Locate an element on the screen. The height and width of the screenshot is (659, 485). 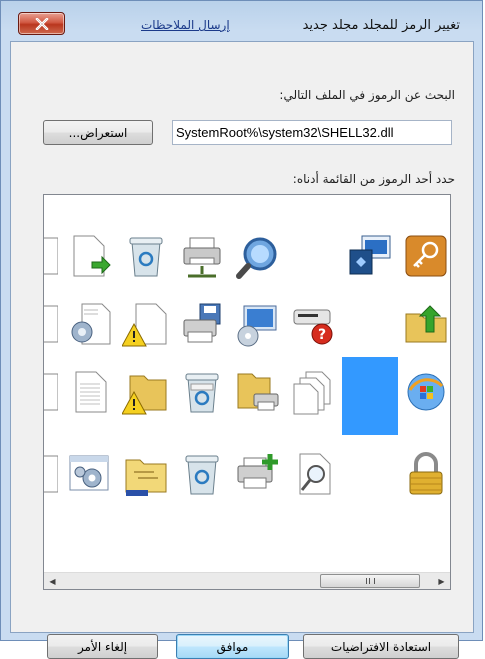
copy-documents-icon is located at coordinates (312, 393).